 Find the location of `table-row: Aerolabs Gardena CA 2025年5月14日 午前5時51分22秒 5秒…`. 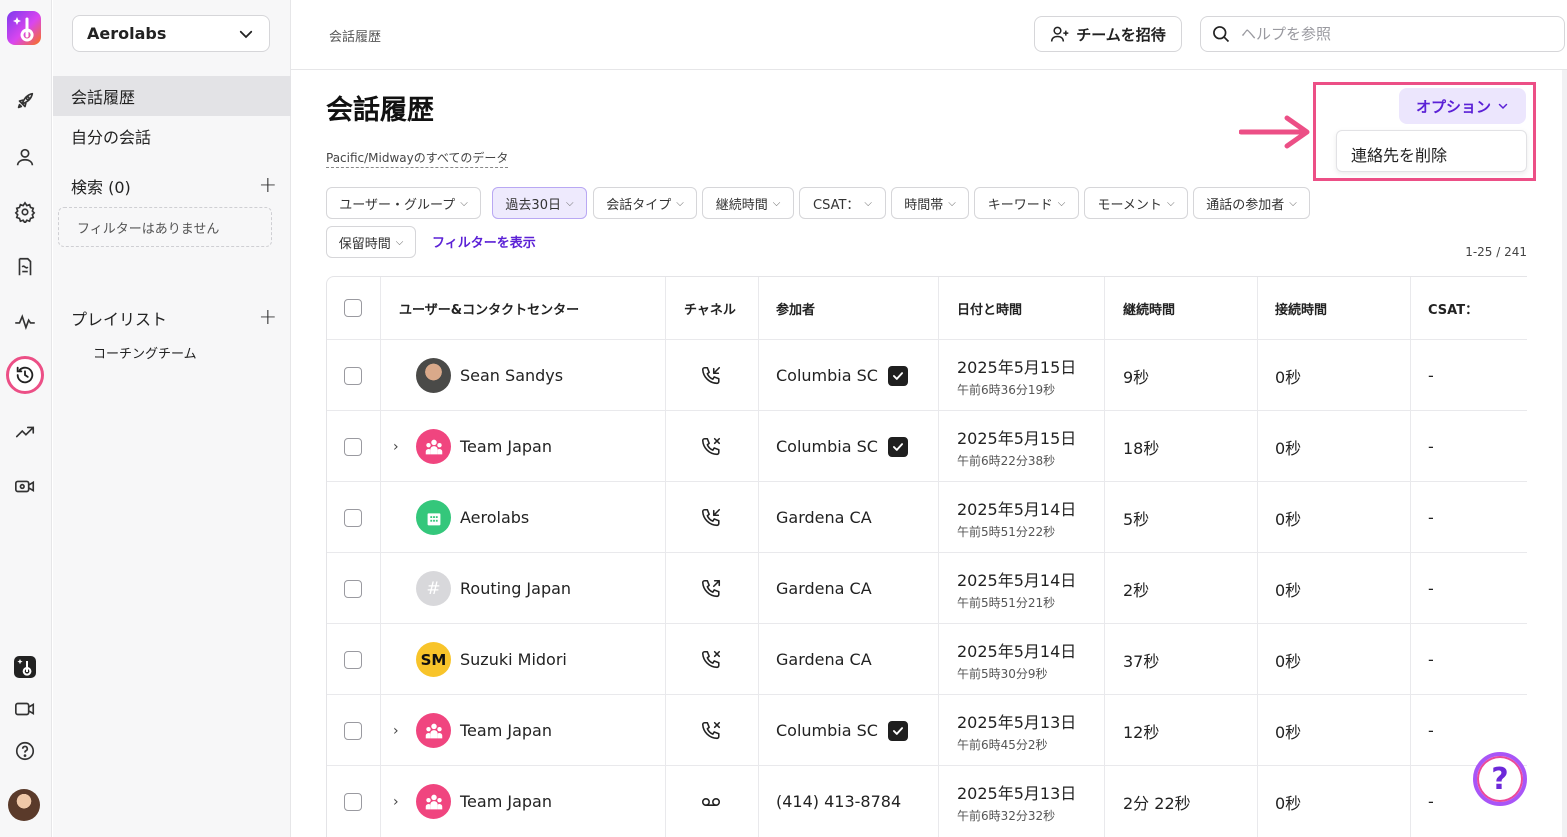

table-row: Aerolabs Gardena CA 2025年5月14日 午前5時51分22秒 5秒… is located at coordinates (927, 516).